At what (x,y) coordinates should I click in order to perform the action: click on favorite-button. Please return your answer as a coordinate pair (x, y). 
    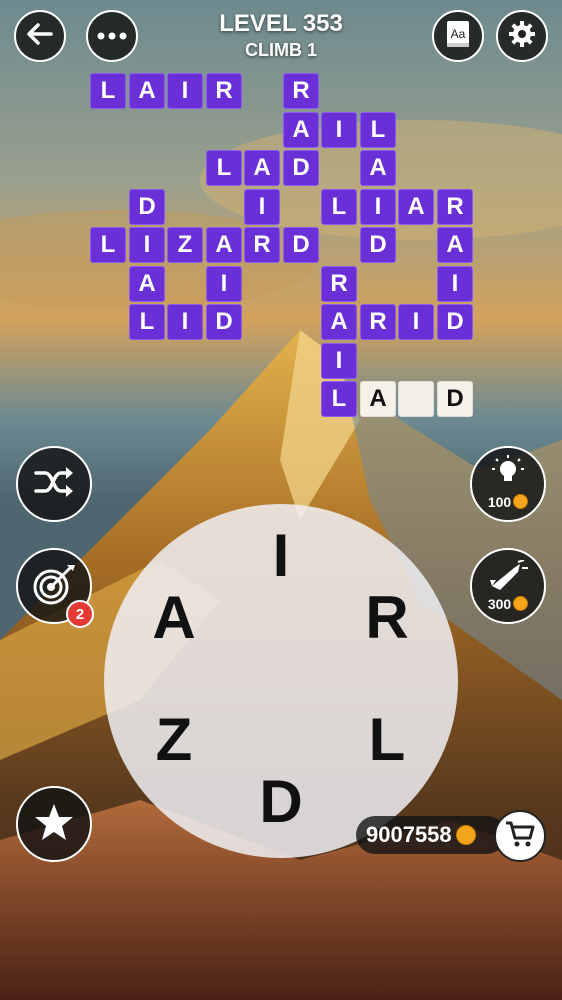
    Looking at the image, I should click on (54, 824).